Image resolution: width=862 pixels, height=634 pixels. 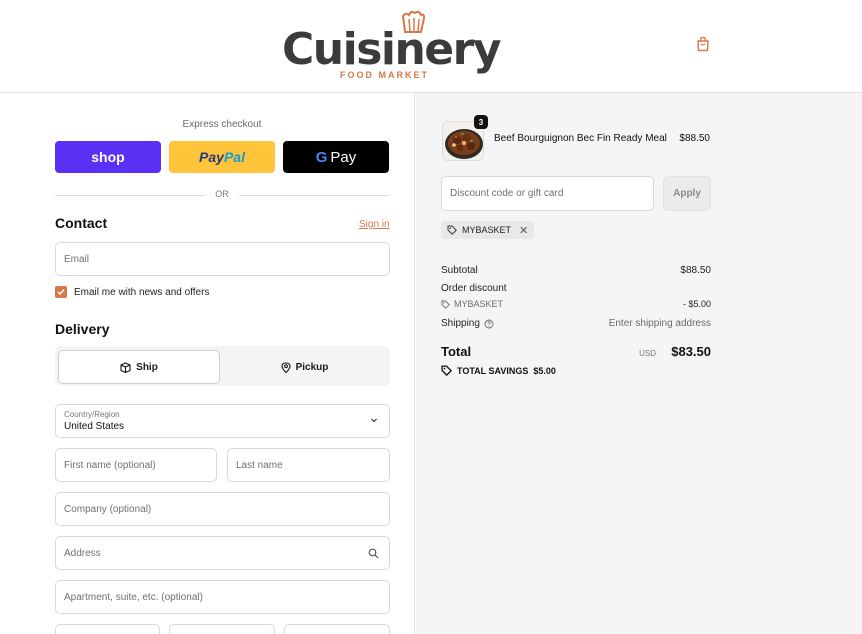 What do you see at coordinates (479, 304) in the screenshot?
I see `discount-code-name: MYBASKET` at bounding box center [479, 304].